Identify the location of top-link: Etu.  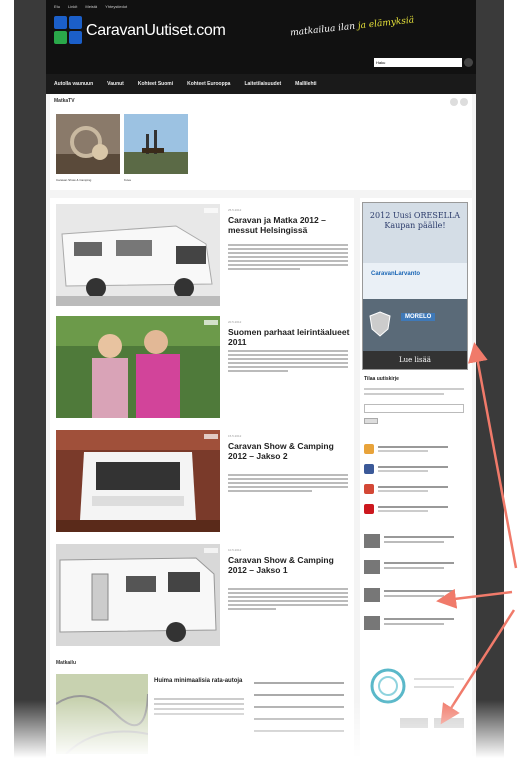
(57, 6).